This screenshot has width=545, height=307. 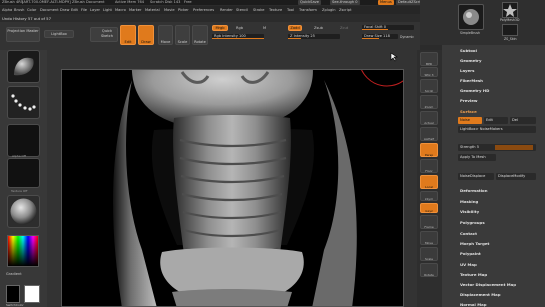 What do you see at coordinates (7, 10) in the screenshot?
I see `menu-alpha: Alpha` at bounding box center [7, 10].